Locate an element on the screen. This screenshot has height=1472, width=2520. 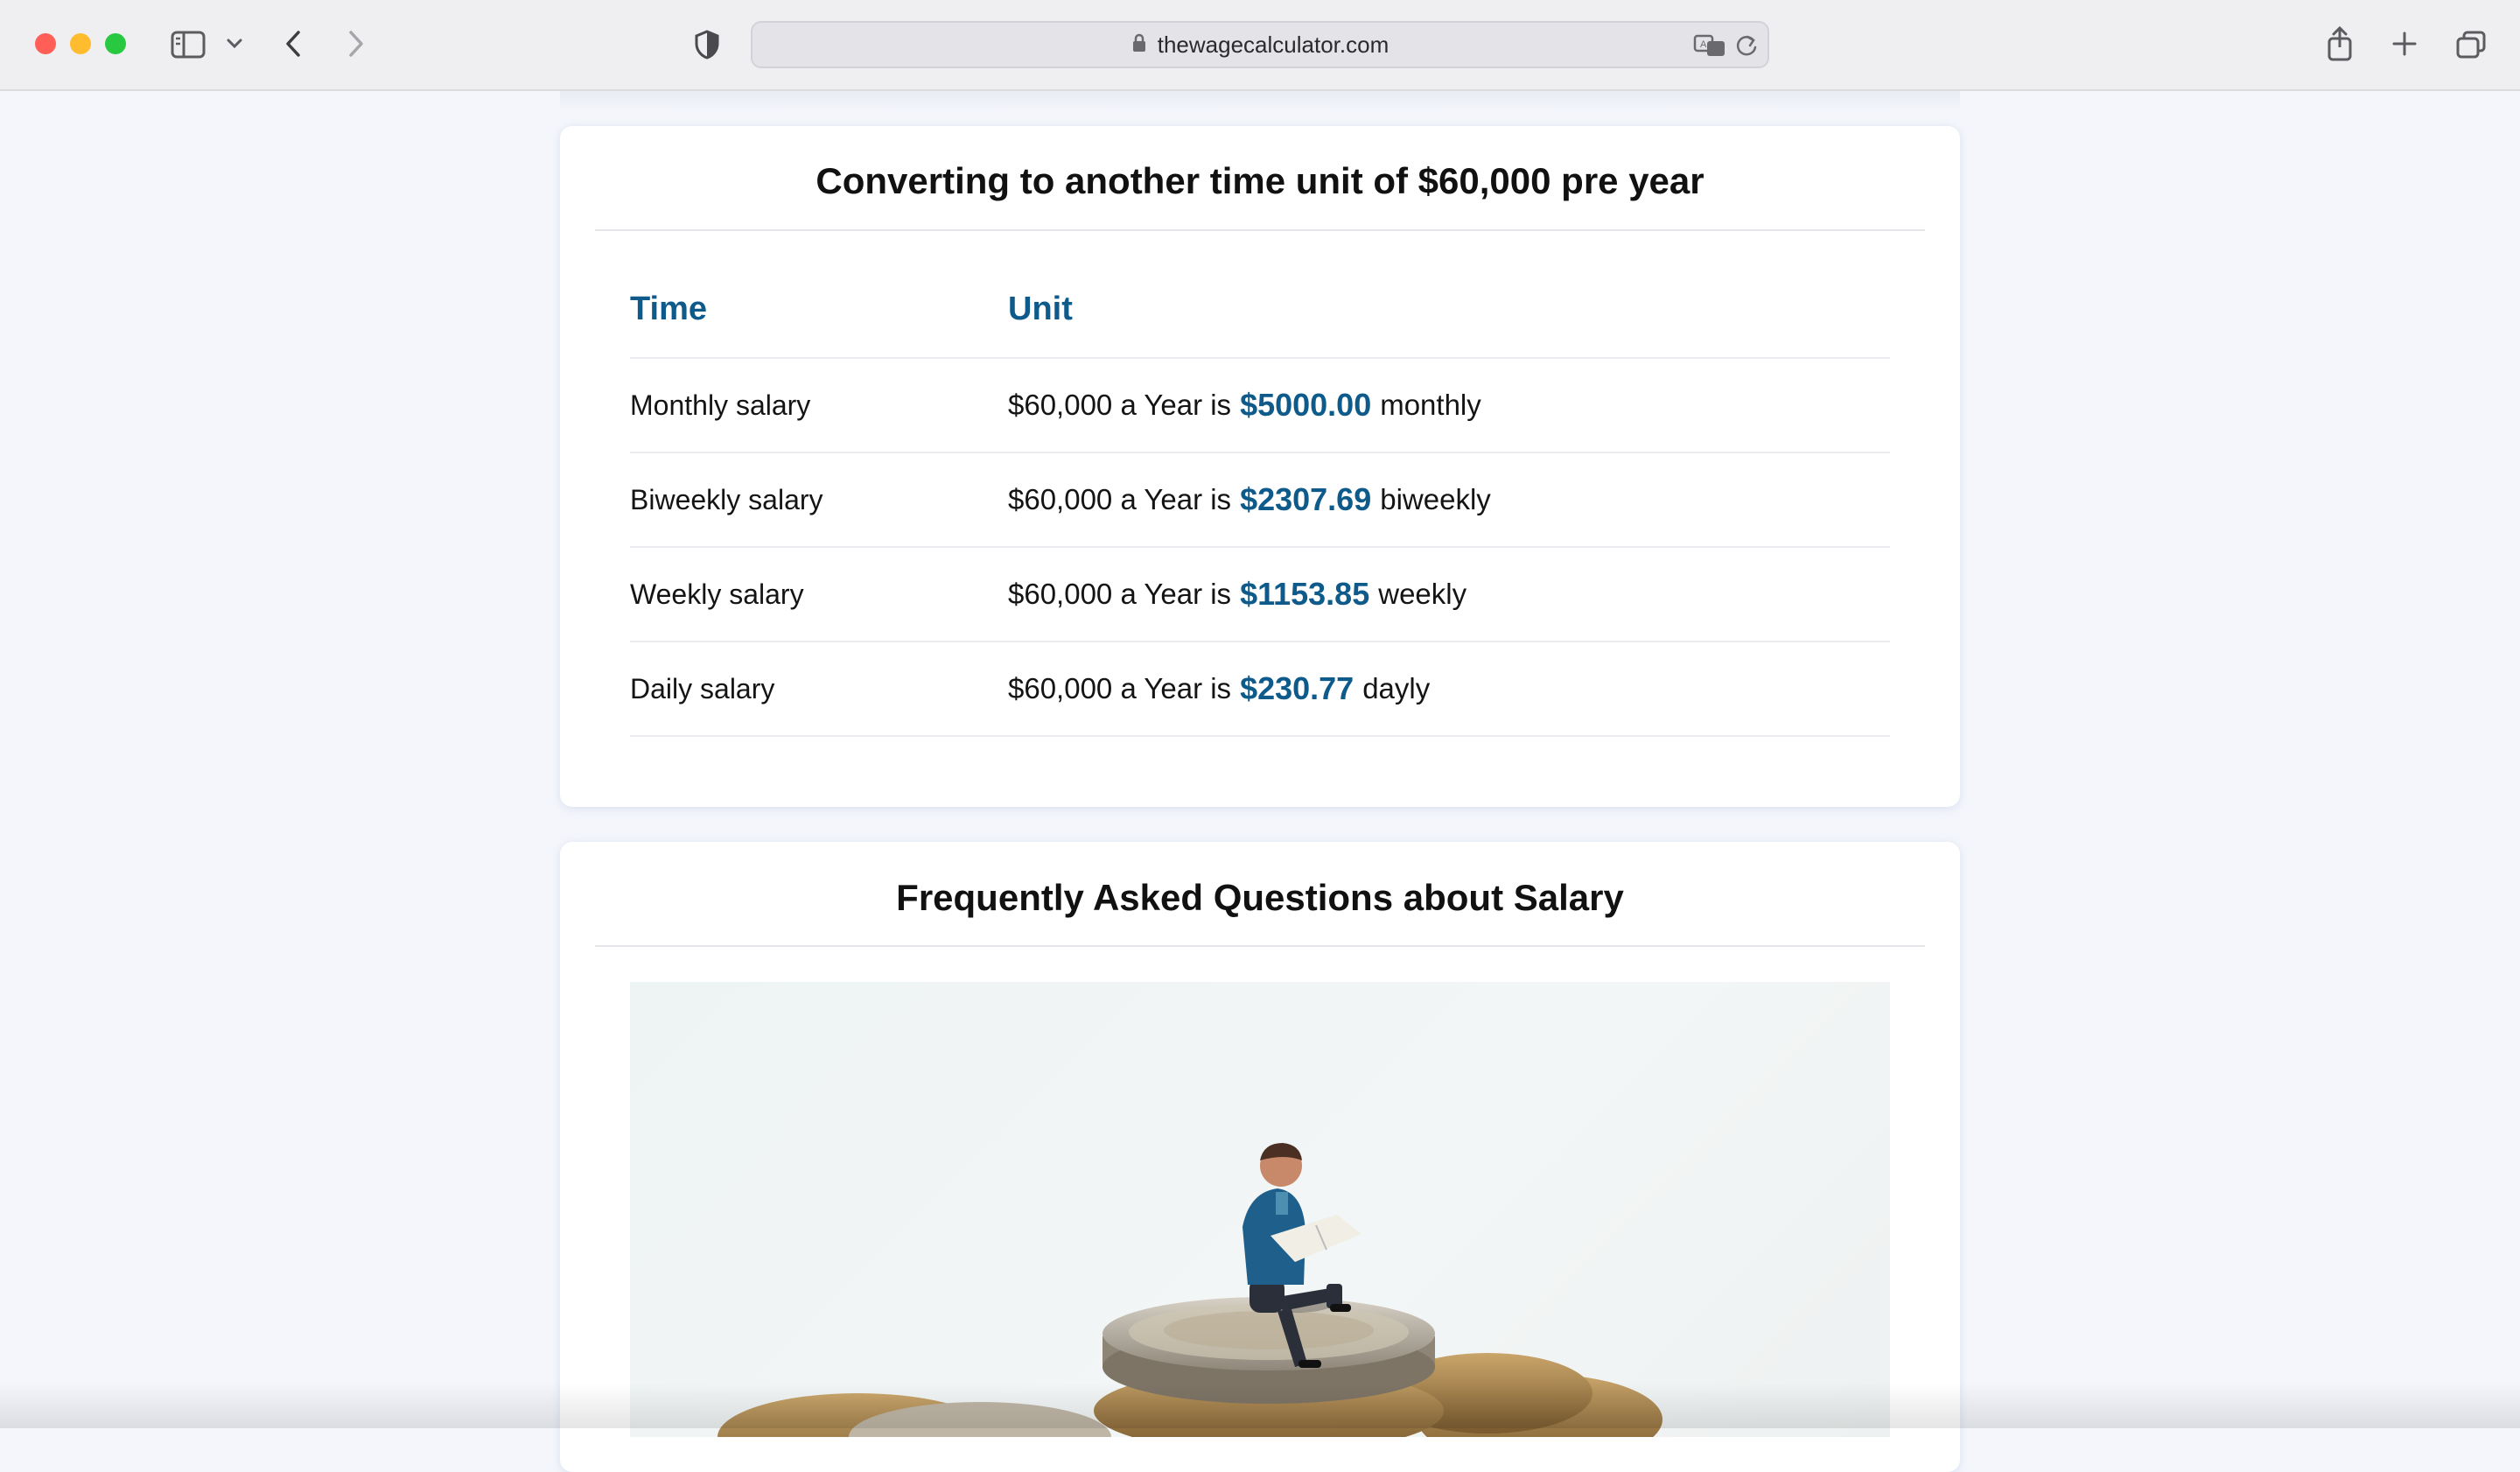
unit-suffix: monthly is located at coordinates (1430, 405).